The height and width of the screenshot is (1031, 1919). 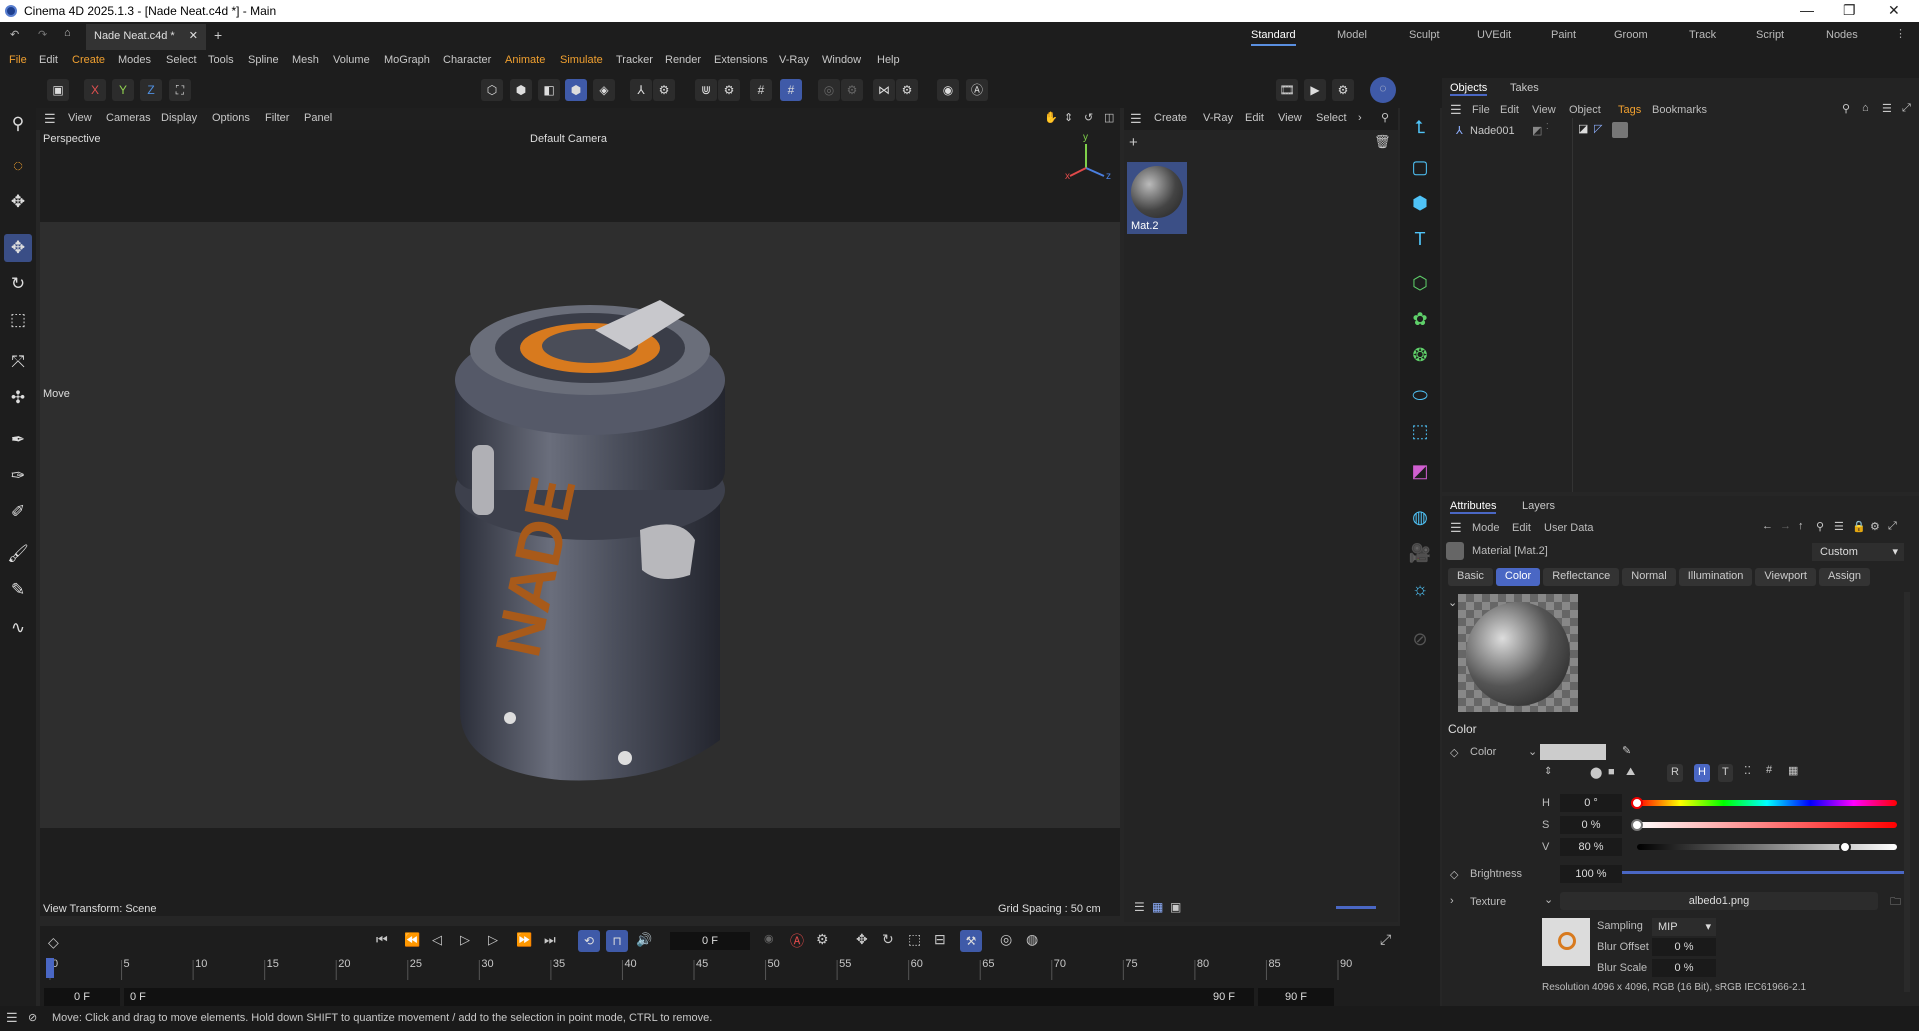 What do you see at coordinates (948, 90) in the screenshot?
I see `viewport-solo-icon: ◉` at bounding box center [948, 90].